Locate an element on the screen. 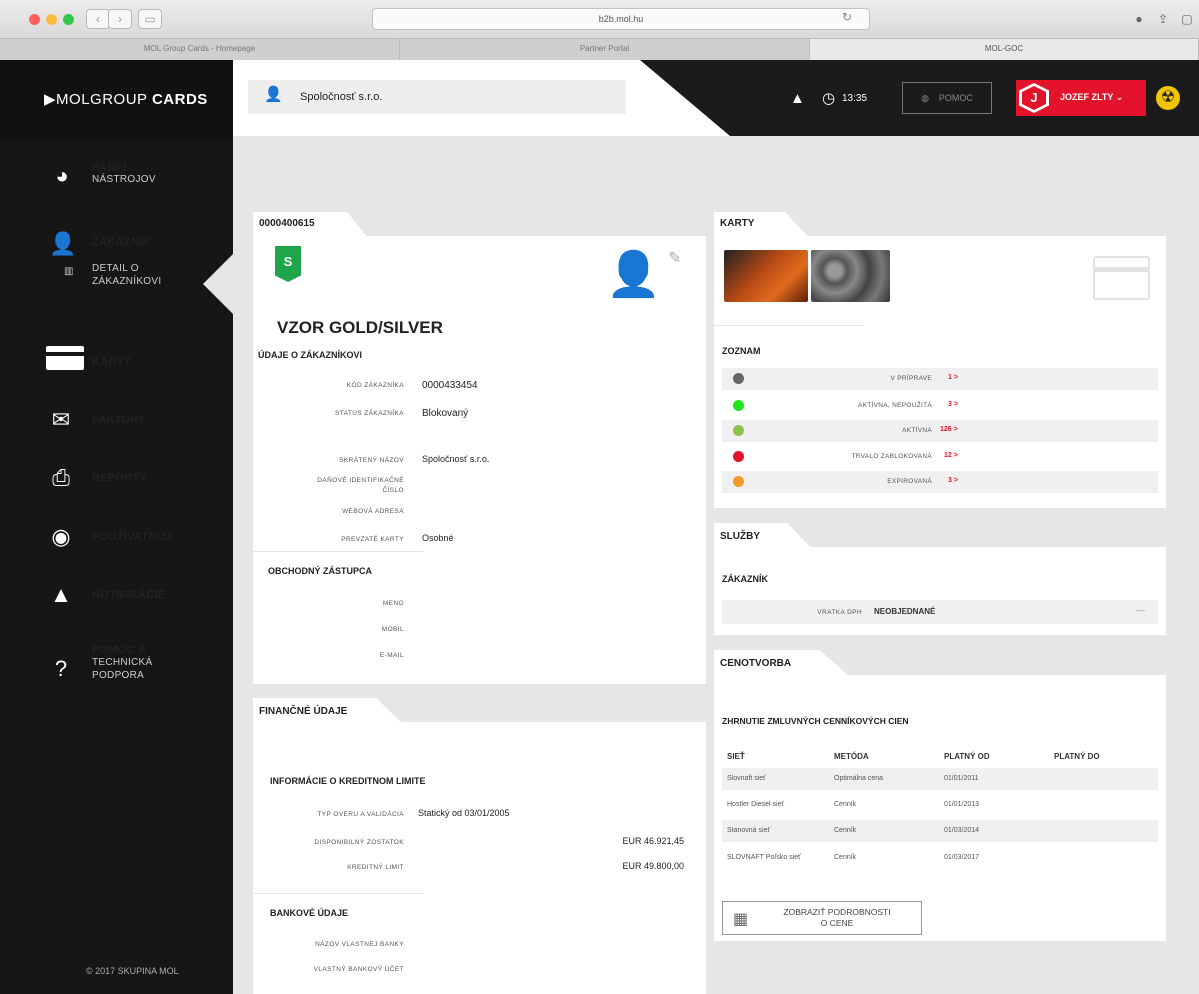 The width and height of the screenshot is (1199, 994). financial-tab: FINANČNÉ ÚDAJE is located at coordinates (328, 711).